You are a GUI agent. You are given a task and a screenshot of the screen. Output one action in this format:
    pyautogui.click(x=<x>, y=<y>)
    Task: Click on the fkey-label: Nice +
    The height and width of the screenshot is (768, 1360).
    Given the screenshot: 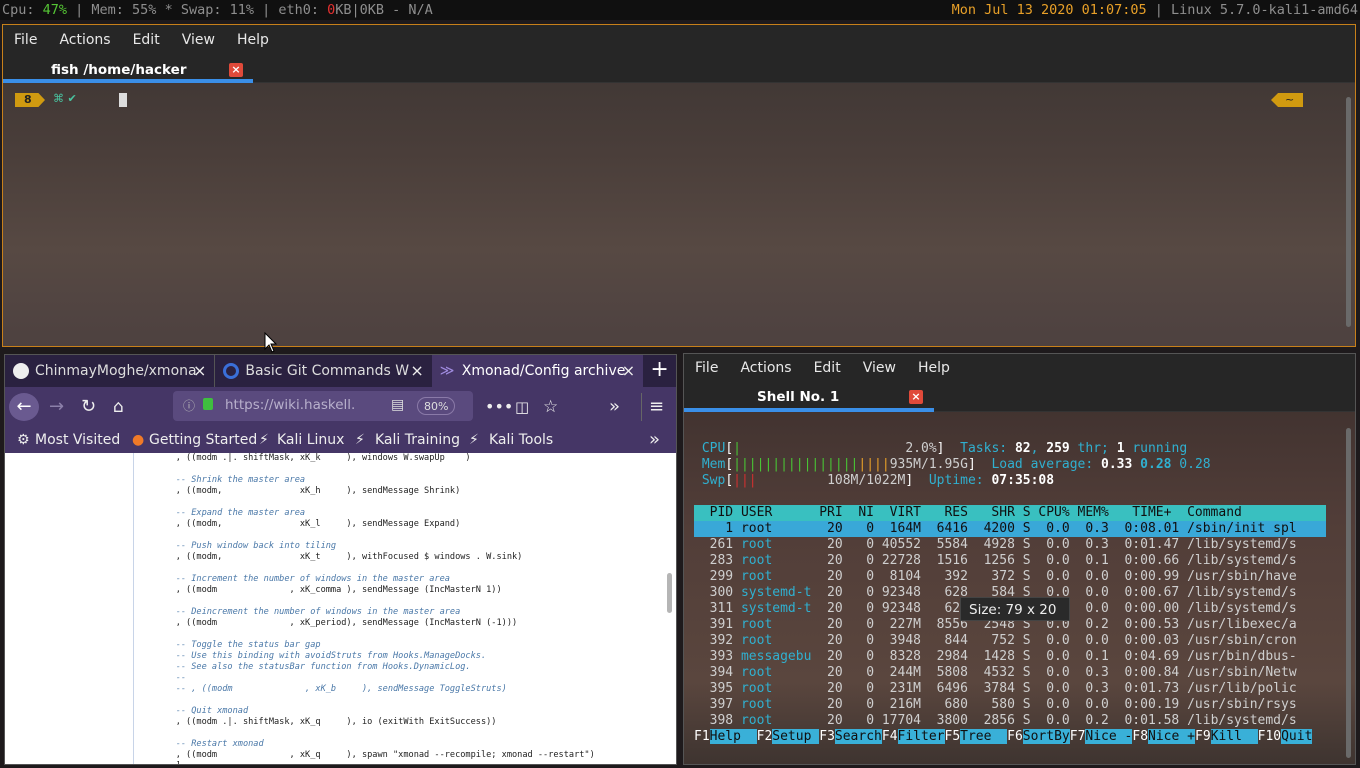 What is the action you would take?
    pyautogui.click(x=1171, y=736)
    